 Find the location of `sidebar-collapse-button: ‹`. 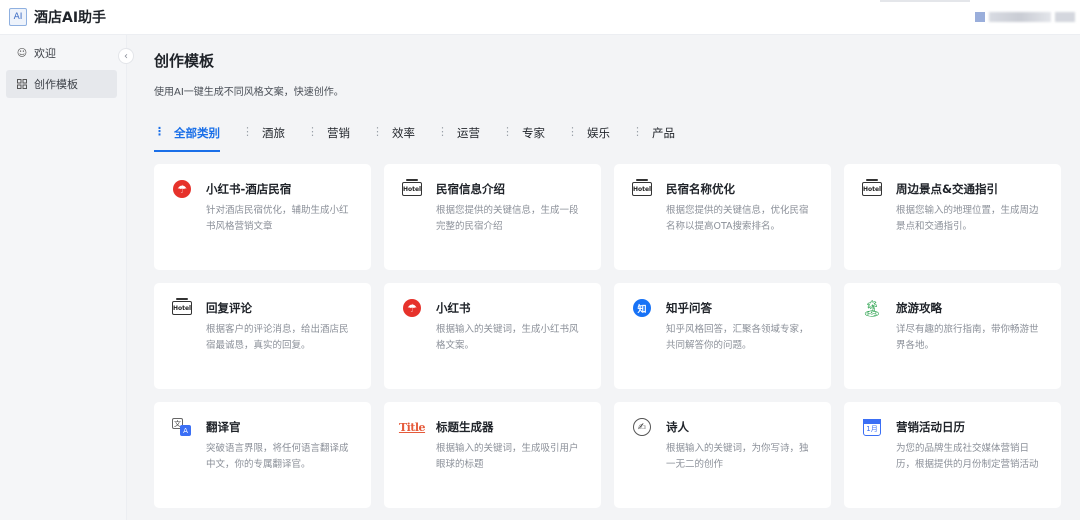

sidebar-collapse-button: ‹ is located at coordinates (126, 56).